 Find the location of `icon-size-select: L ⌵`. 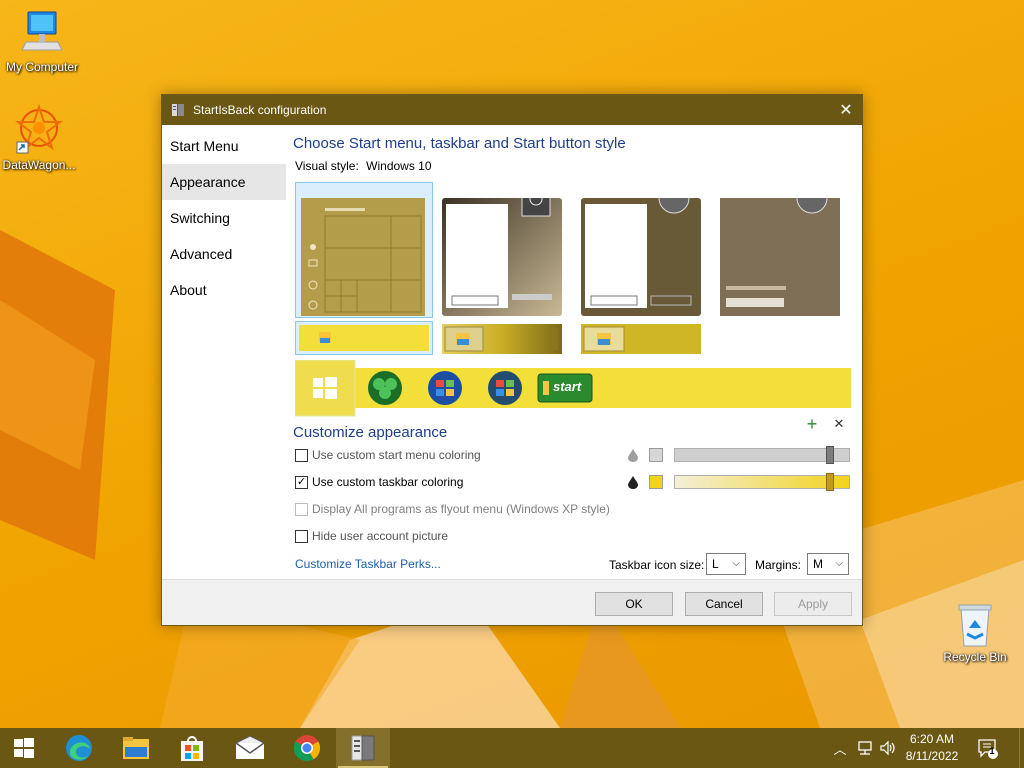

icon-size-select: L ⌵ is located at coordinates (726, 564).